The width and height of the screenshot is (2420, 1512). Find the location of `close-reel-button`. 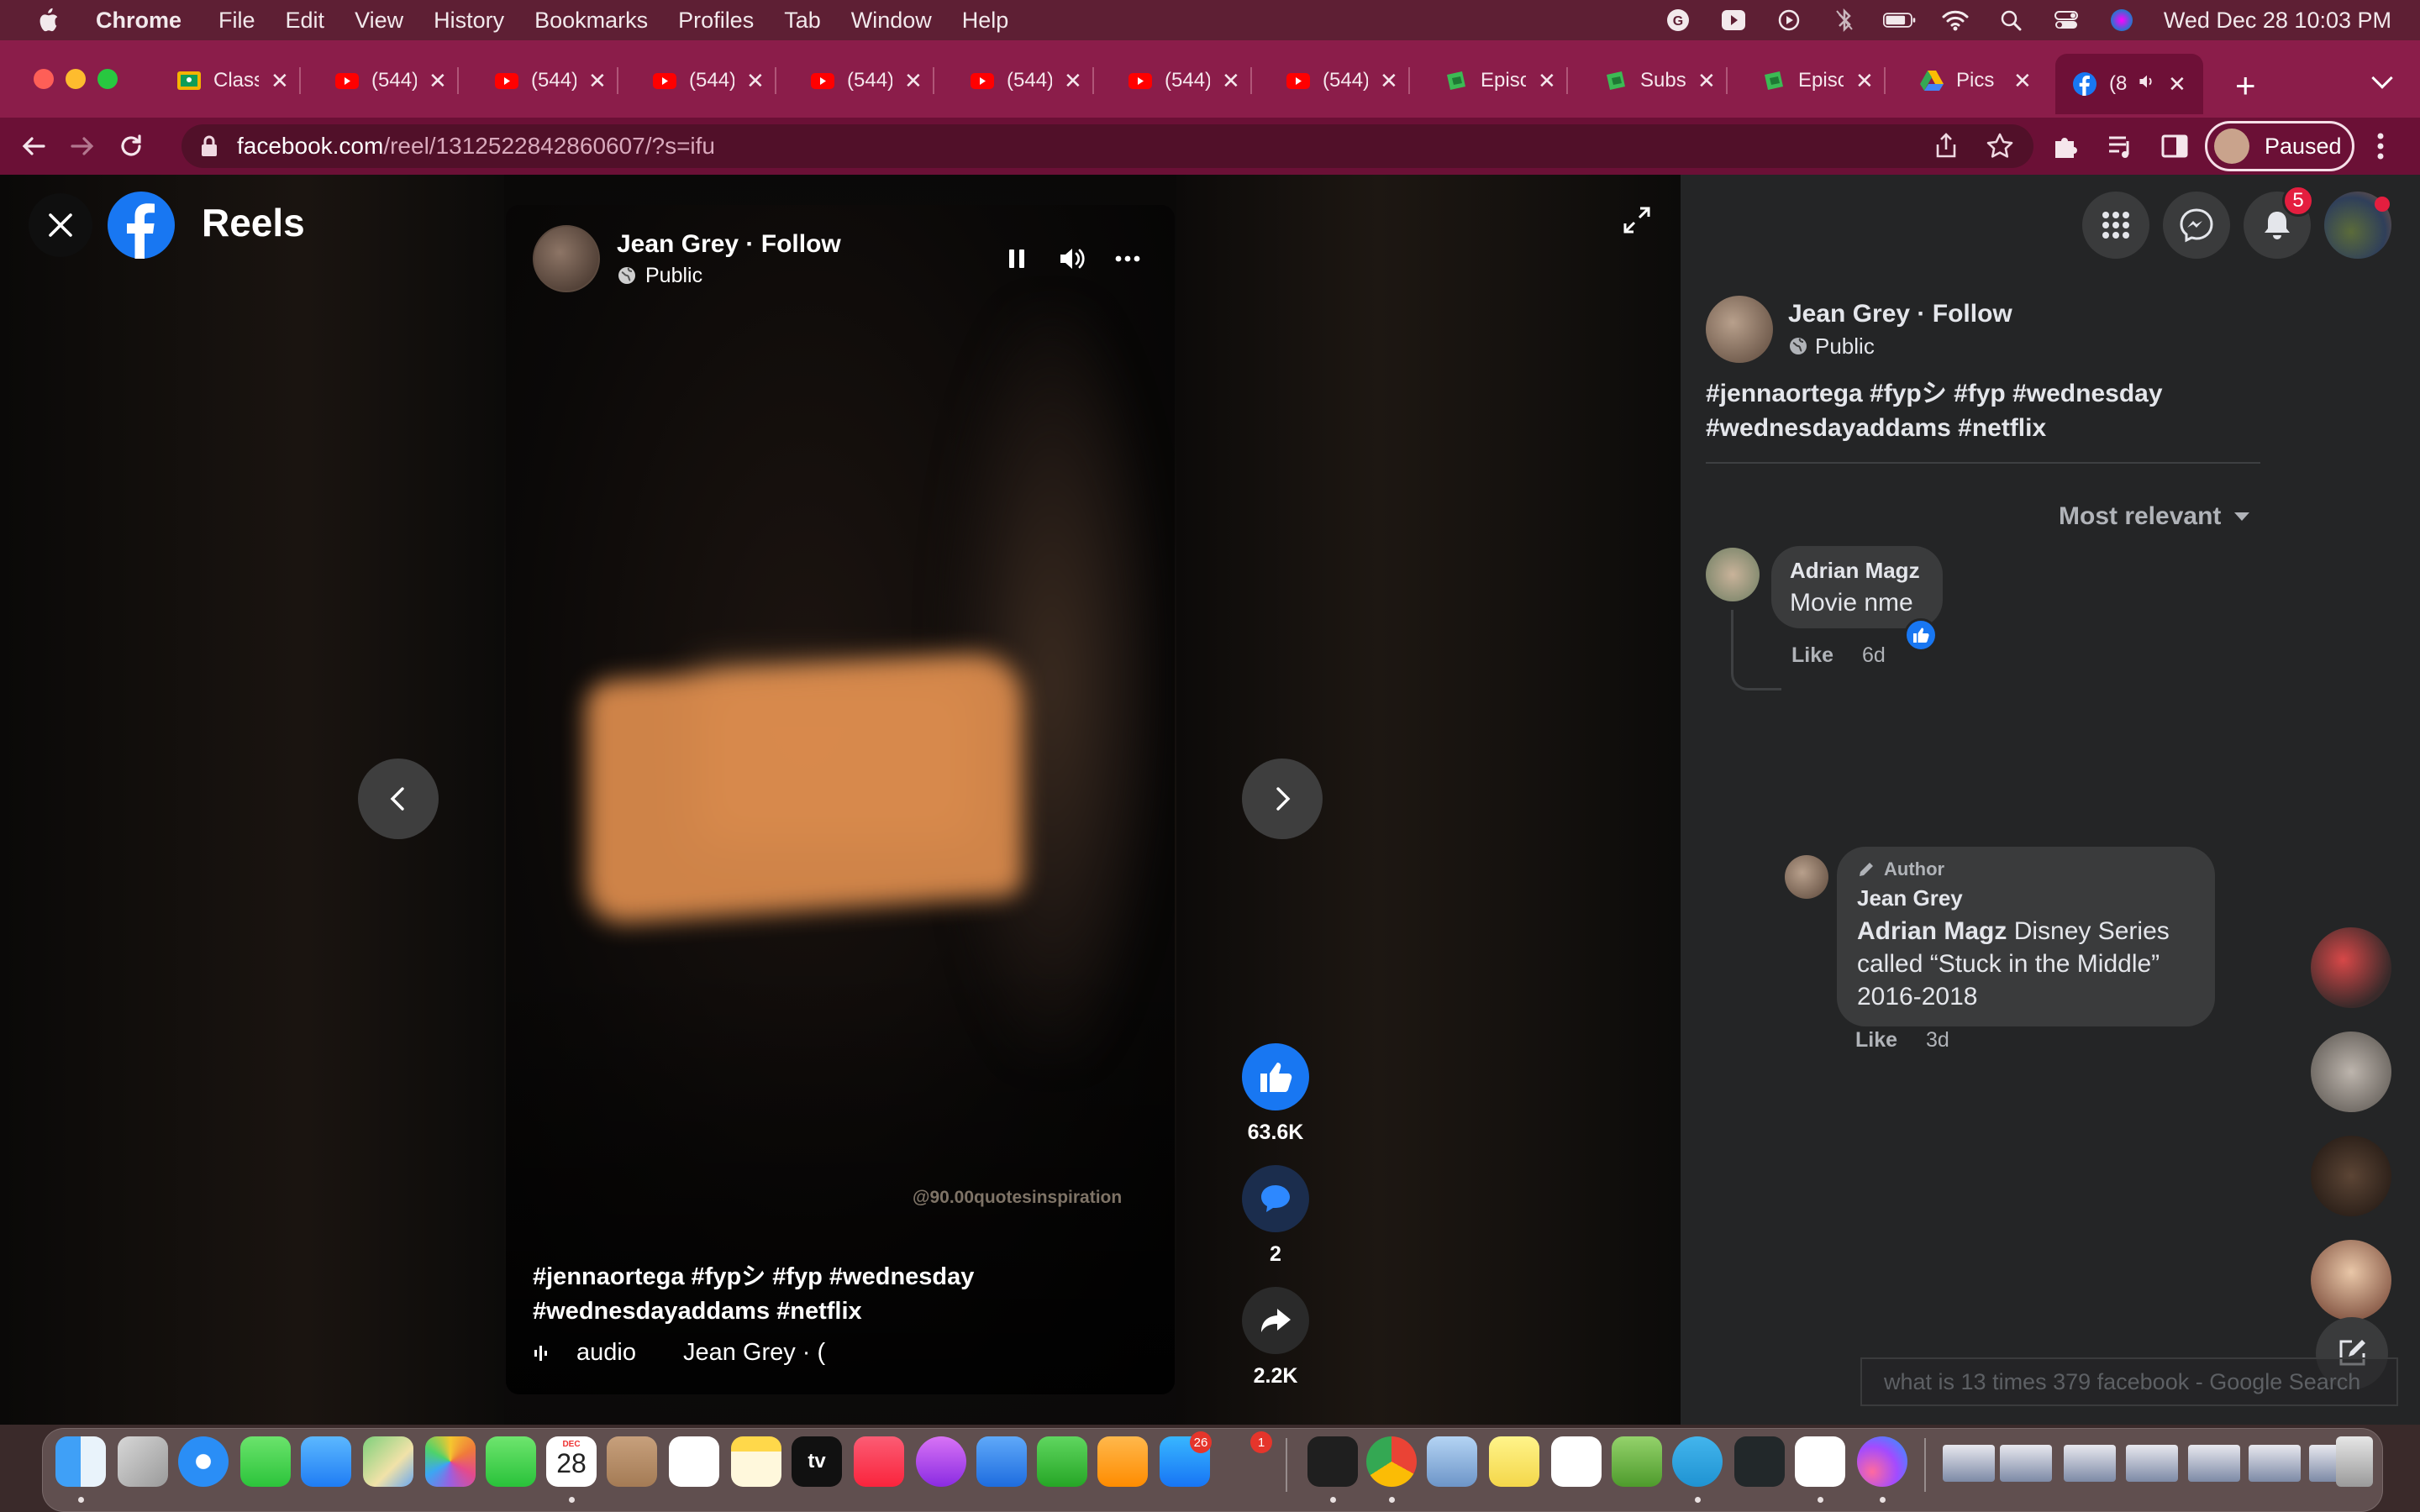

close-reel-button is located at coordinates (60, 225).